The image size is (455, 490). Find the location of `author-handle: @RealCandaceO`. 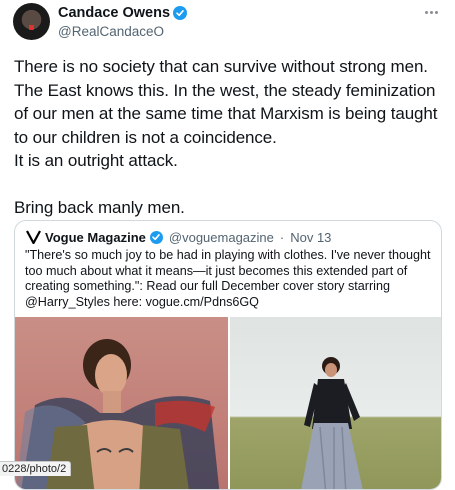

author-handle: @RealCandaceO is located at coordinates (111, 31).